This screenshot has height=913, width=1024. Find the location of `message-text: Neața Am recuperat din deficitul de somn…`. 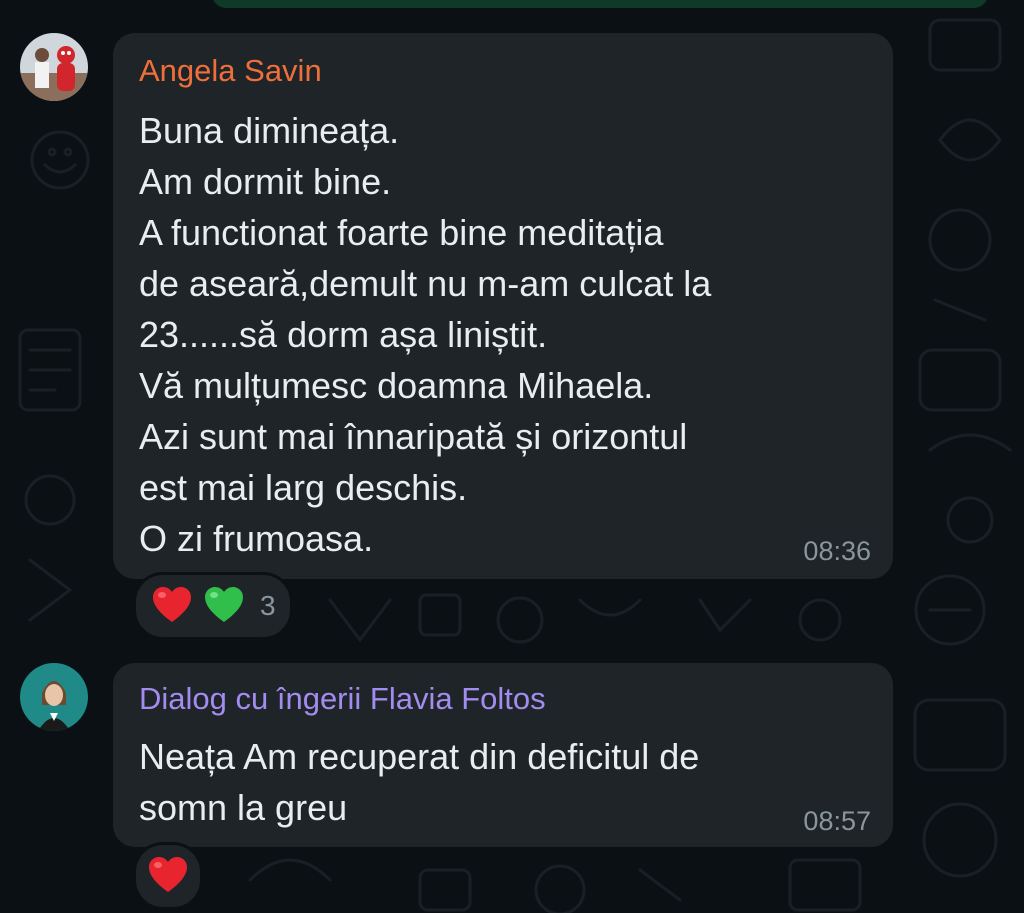

message-text: Neața Am recuperat din deficitul de somn… is located at coordinates (419, 782).